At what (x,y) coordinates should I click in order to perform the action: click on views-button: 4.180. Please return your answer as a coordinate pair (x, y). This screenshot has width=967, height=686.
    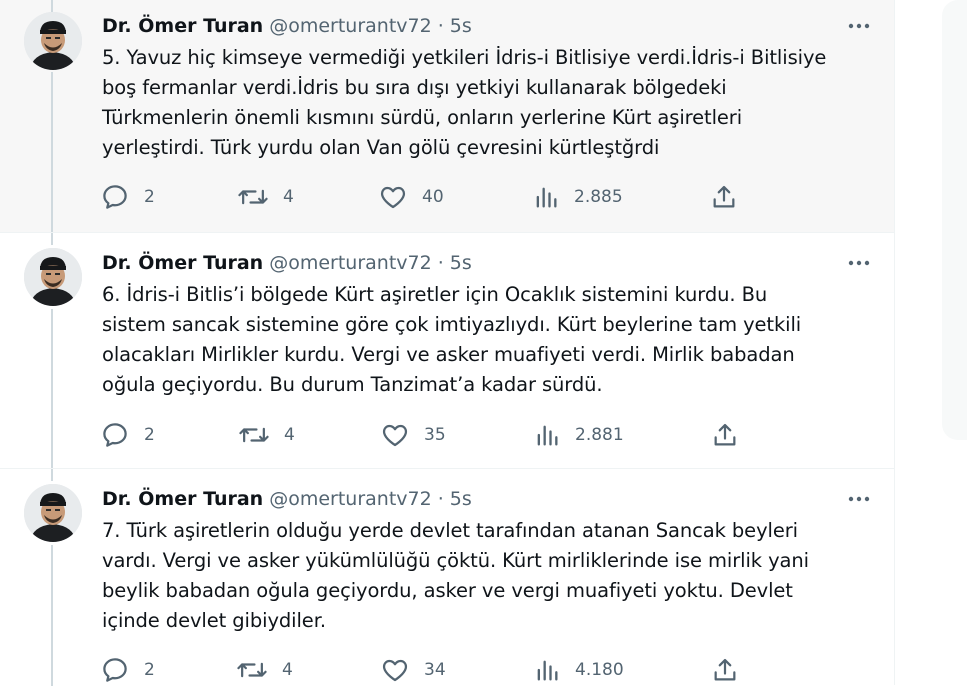
    Looking at the image, I should click on (578, 670).